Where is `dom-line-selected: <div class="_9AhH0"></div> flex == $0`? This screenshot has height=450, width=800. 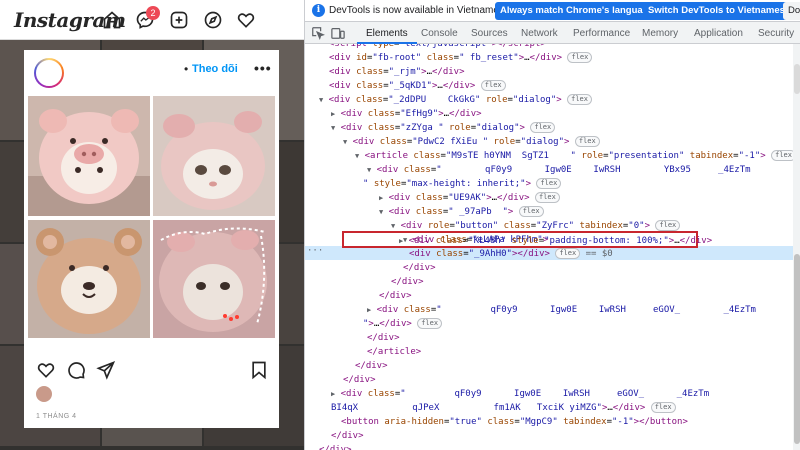 dom-line-selected: <div class="_9AhH0"></div> flex == $0 is located at coordinates (511, 254).